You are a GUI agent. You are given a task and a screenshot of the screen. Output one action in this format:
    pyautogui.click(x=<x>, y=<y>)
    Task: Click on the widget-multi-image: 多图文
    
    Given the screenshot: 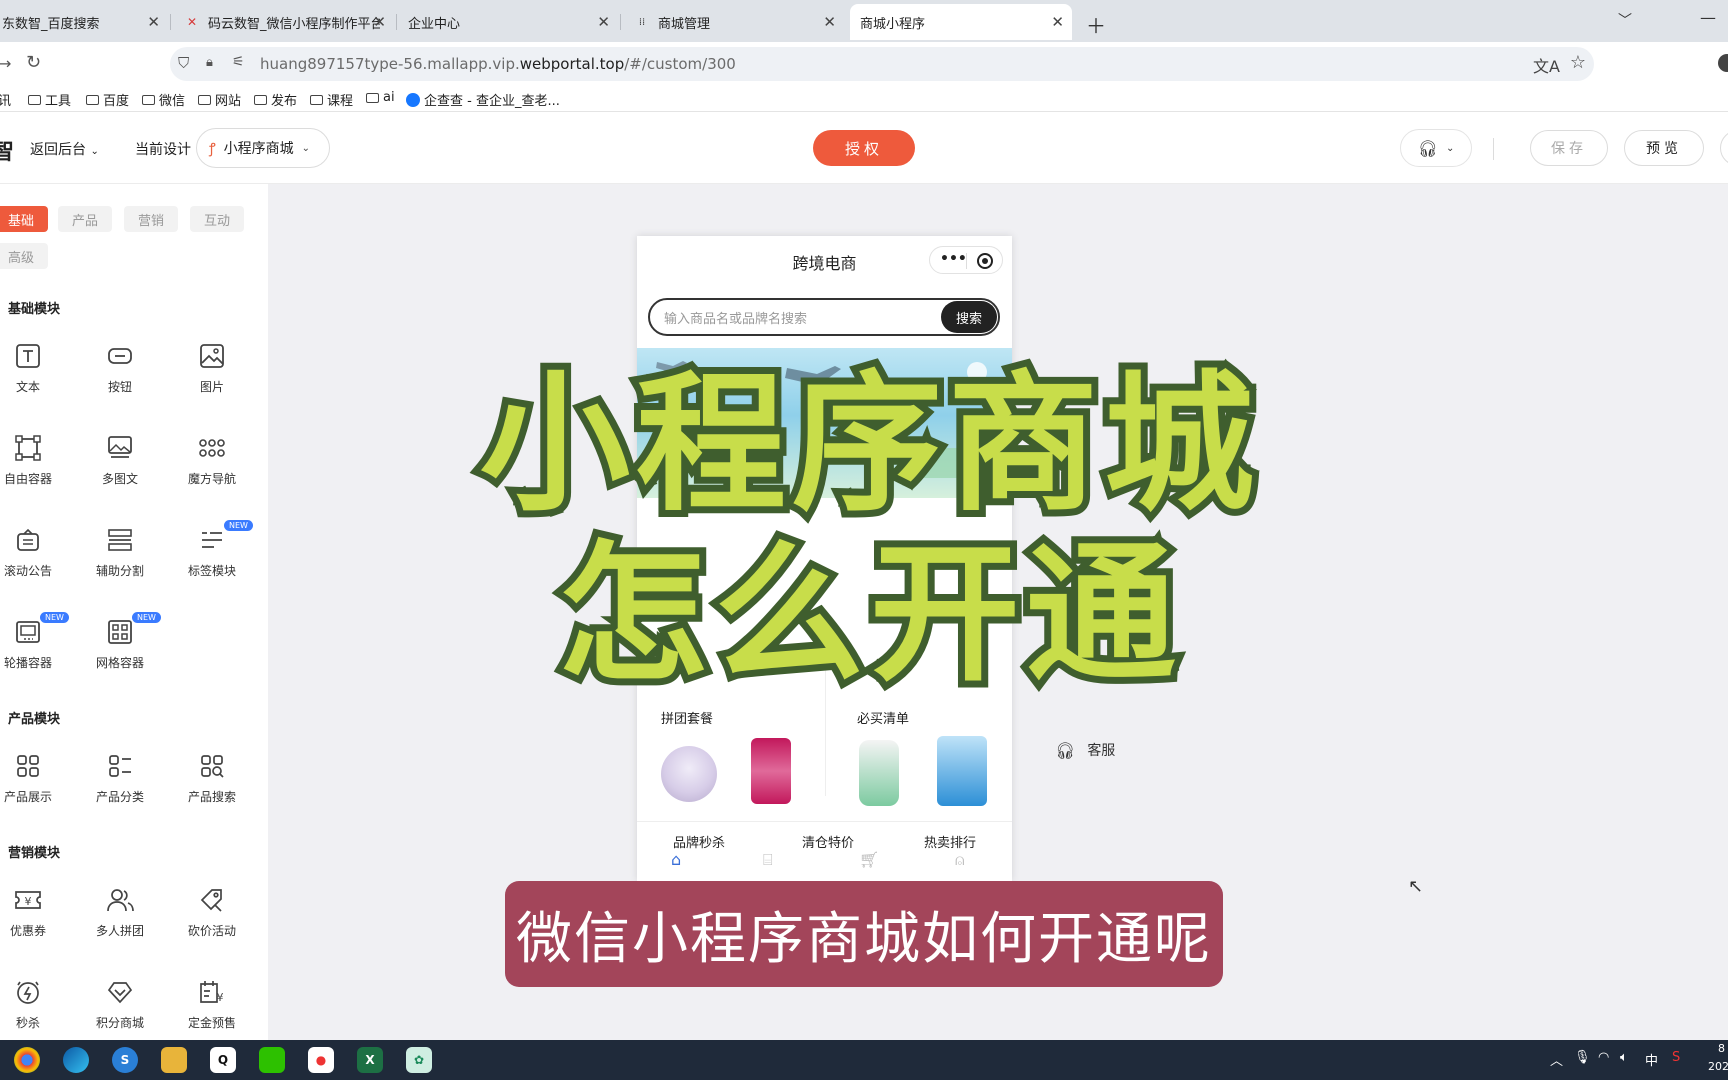 What is the action you would take?
    pyautogui.click(x=120, y=461)
    